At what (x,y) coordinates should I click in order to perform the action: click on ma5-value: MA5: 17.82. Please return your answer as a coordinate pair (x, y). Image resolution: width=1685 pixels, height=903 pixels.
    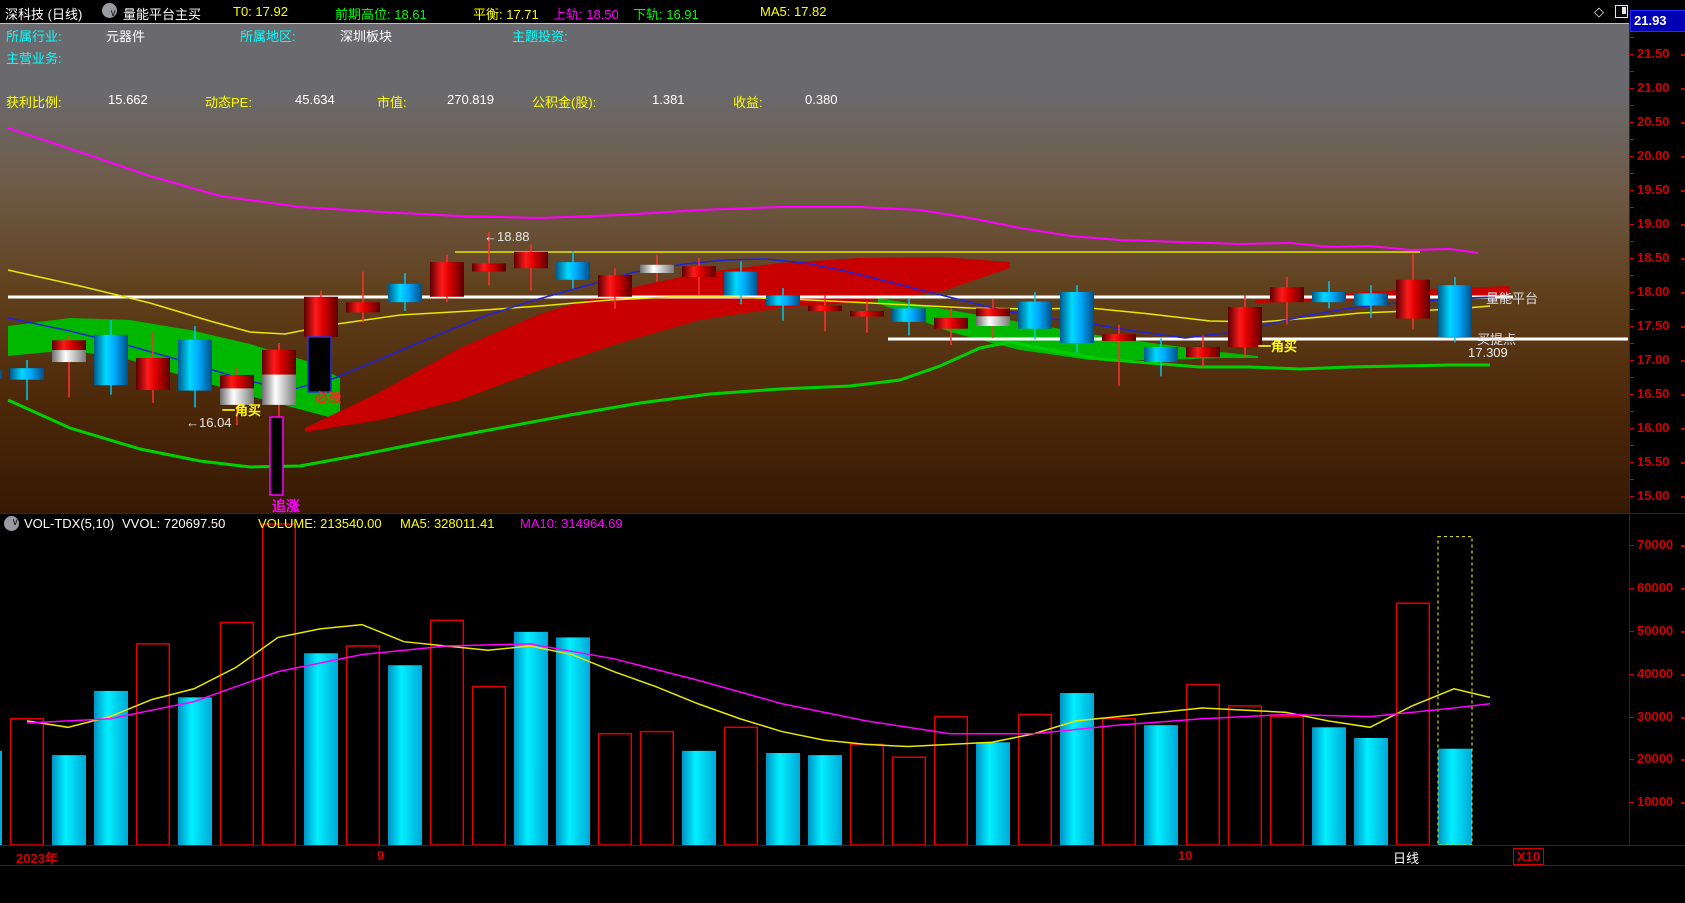
    Looking at the image, I should click on (793, 11).